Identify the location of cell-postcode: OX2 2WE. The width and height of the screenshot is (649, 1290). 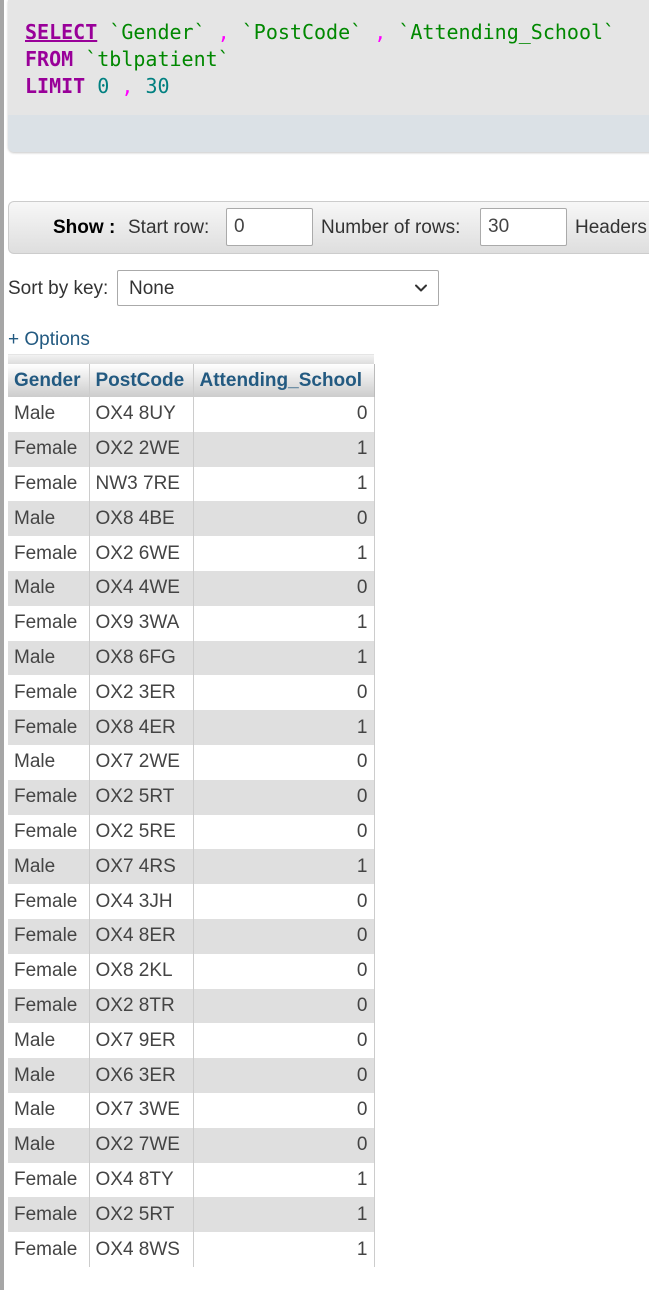
(141, 449).